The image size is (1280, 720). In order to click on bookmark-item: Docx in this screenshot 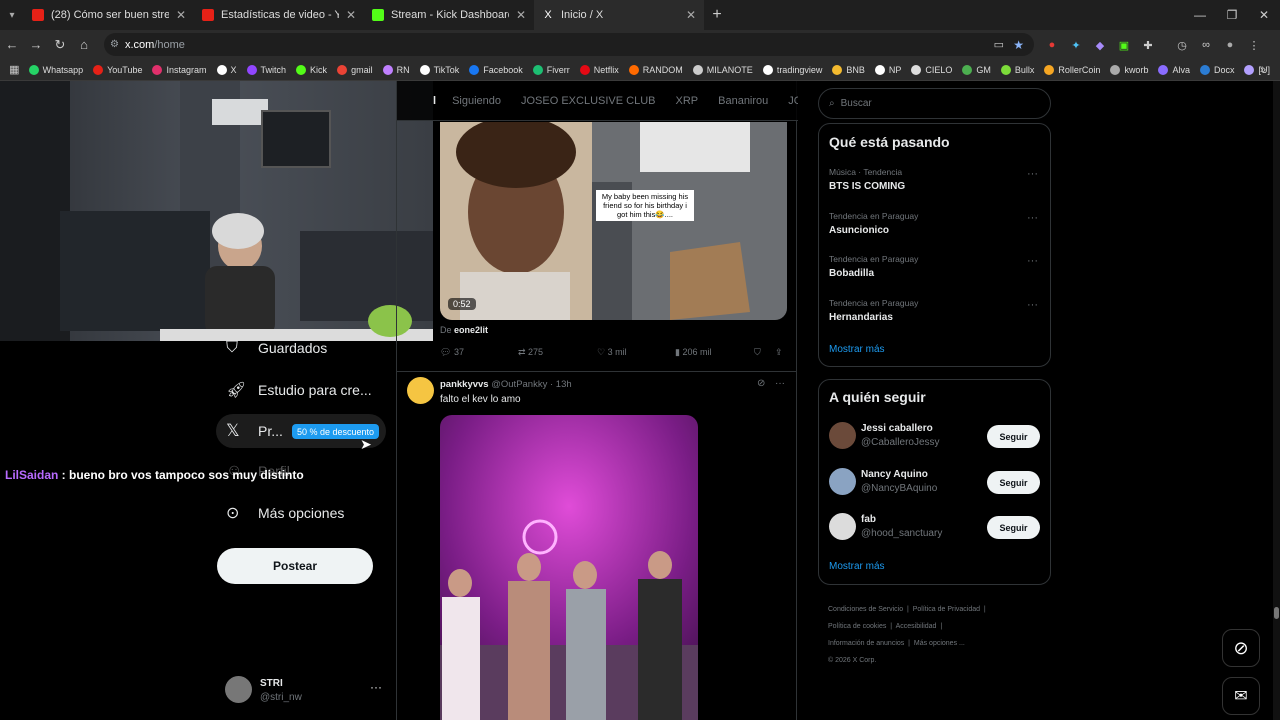, I will do `click(1216, 69)`.